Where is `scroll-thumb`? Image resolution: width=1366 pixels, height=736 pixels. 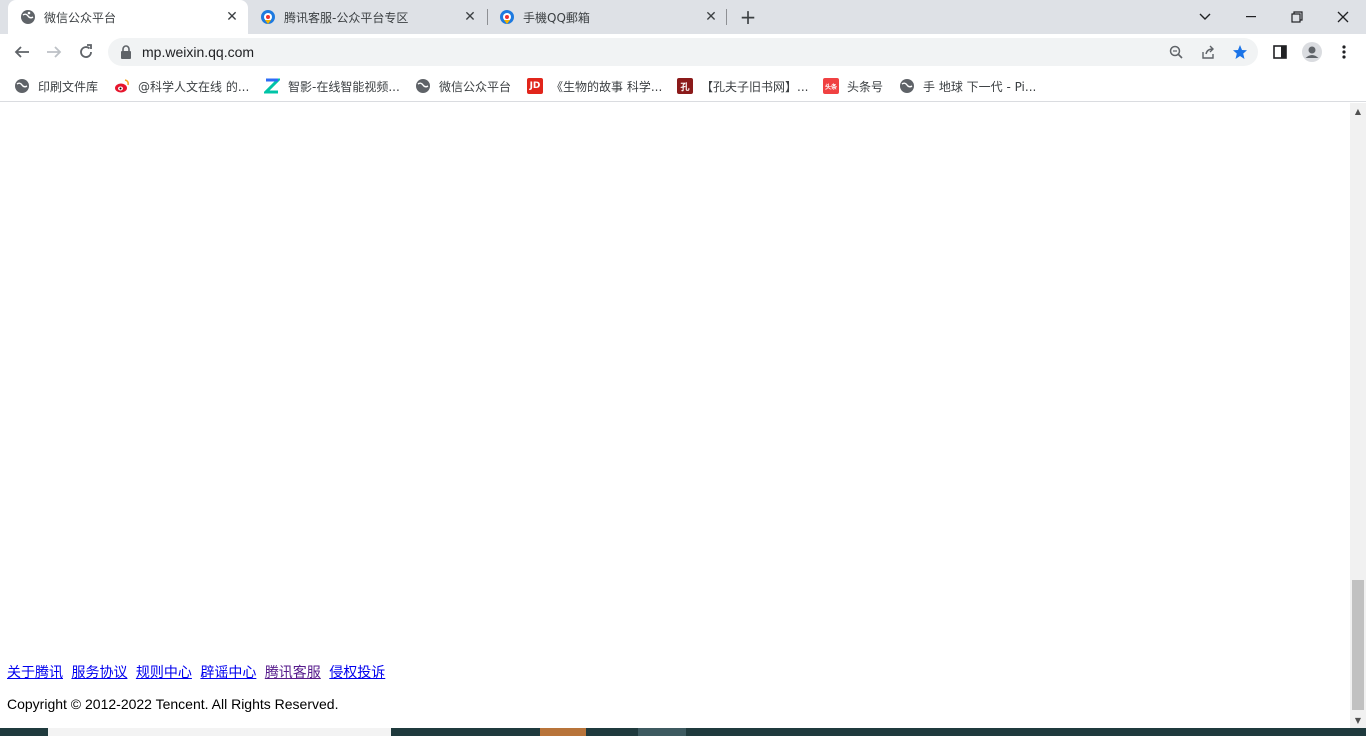 scroll-thumb is located at coordinates (1358, 645).